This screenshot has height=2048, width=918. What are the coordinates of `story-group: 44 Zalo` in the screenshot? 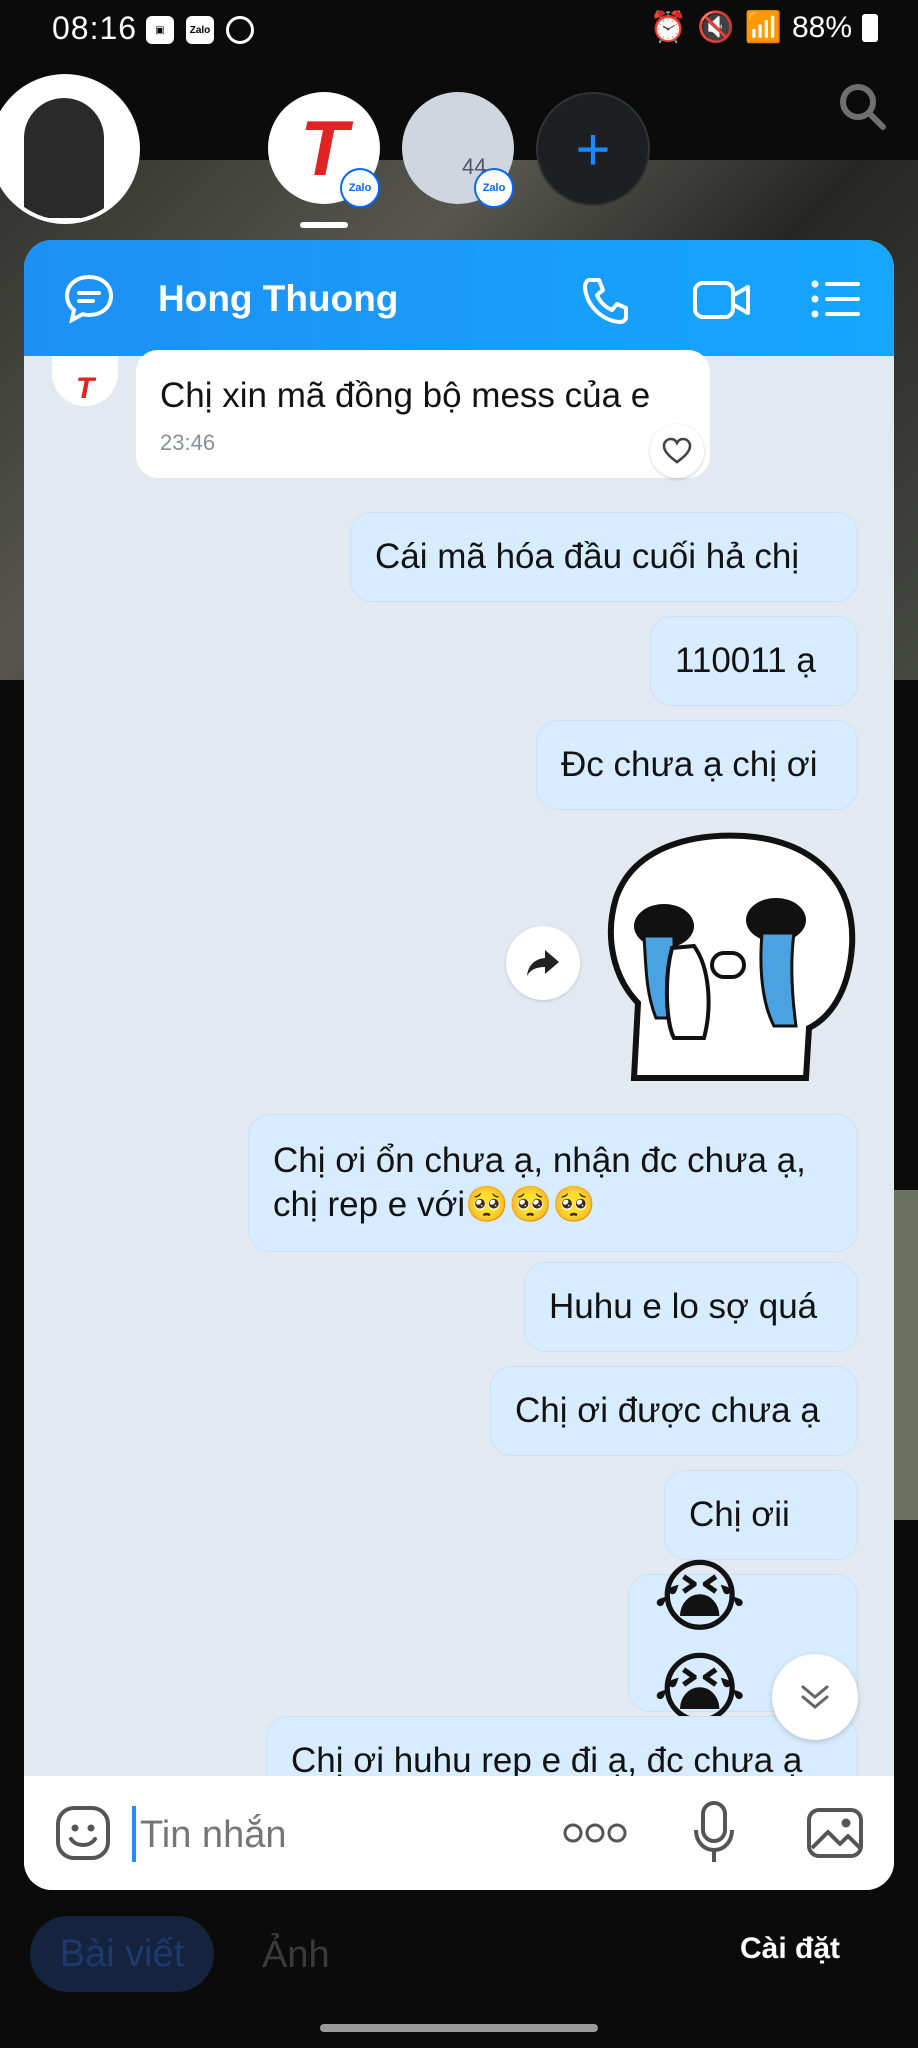 It's located at (458, 150).